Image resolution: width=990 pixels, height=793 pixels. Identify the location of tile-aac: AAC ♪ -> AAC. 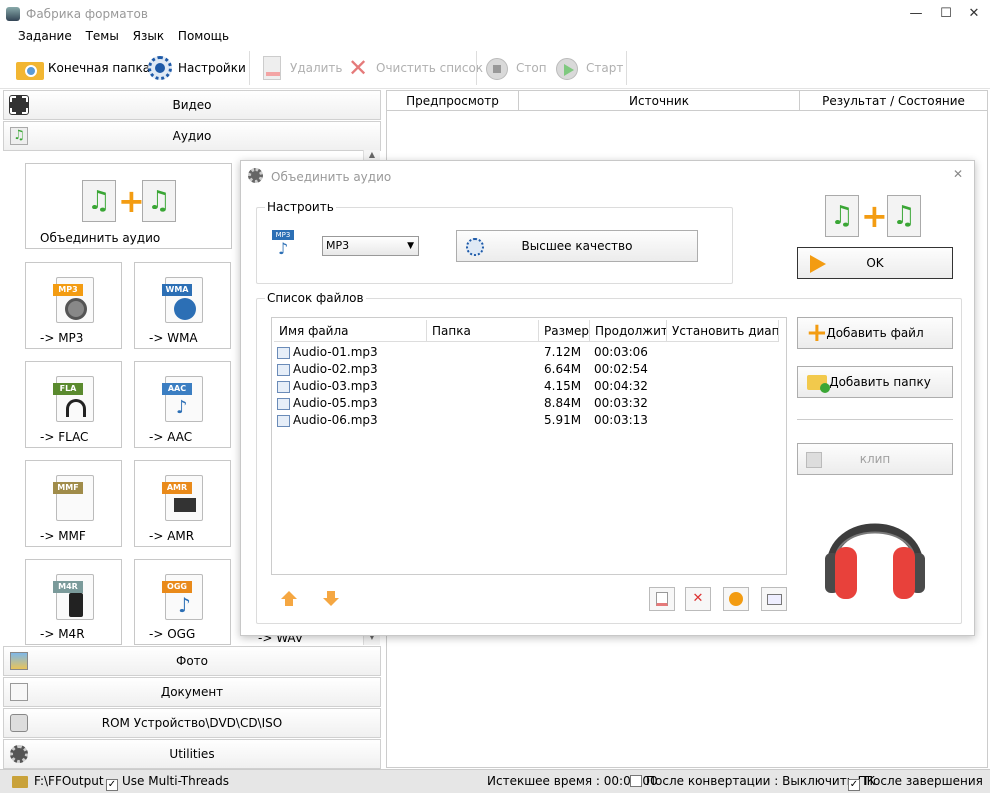
(182, 404).